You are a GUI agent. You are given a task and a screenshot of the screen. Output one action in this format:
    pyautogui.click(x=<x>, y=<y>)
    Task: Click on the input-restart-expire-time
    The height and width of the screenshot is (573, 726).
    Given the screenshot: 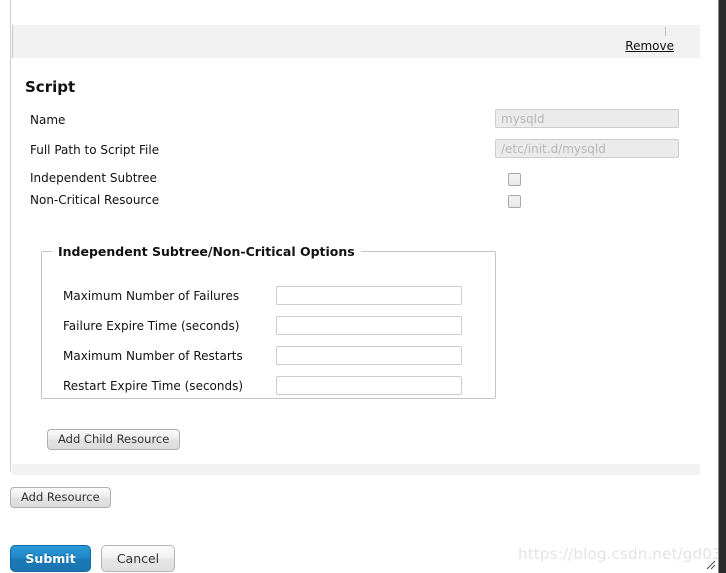 What is the action you would take?
    pyautogui.click(x=369, y=385)
    